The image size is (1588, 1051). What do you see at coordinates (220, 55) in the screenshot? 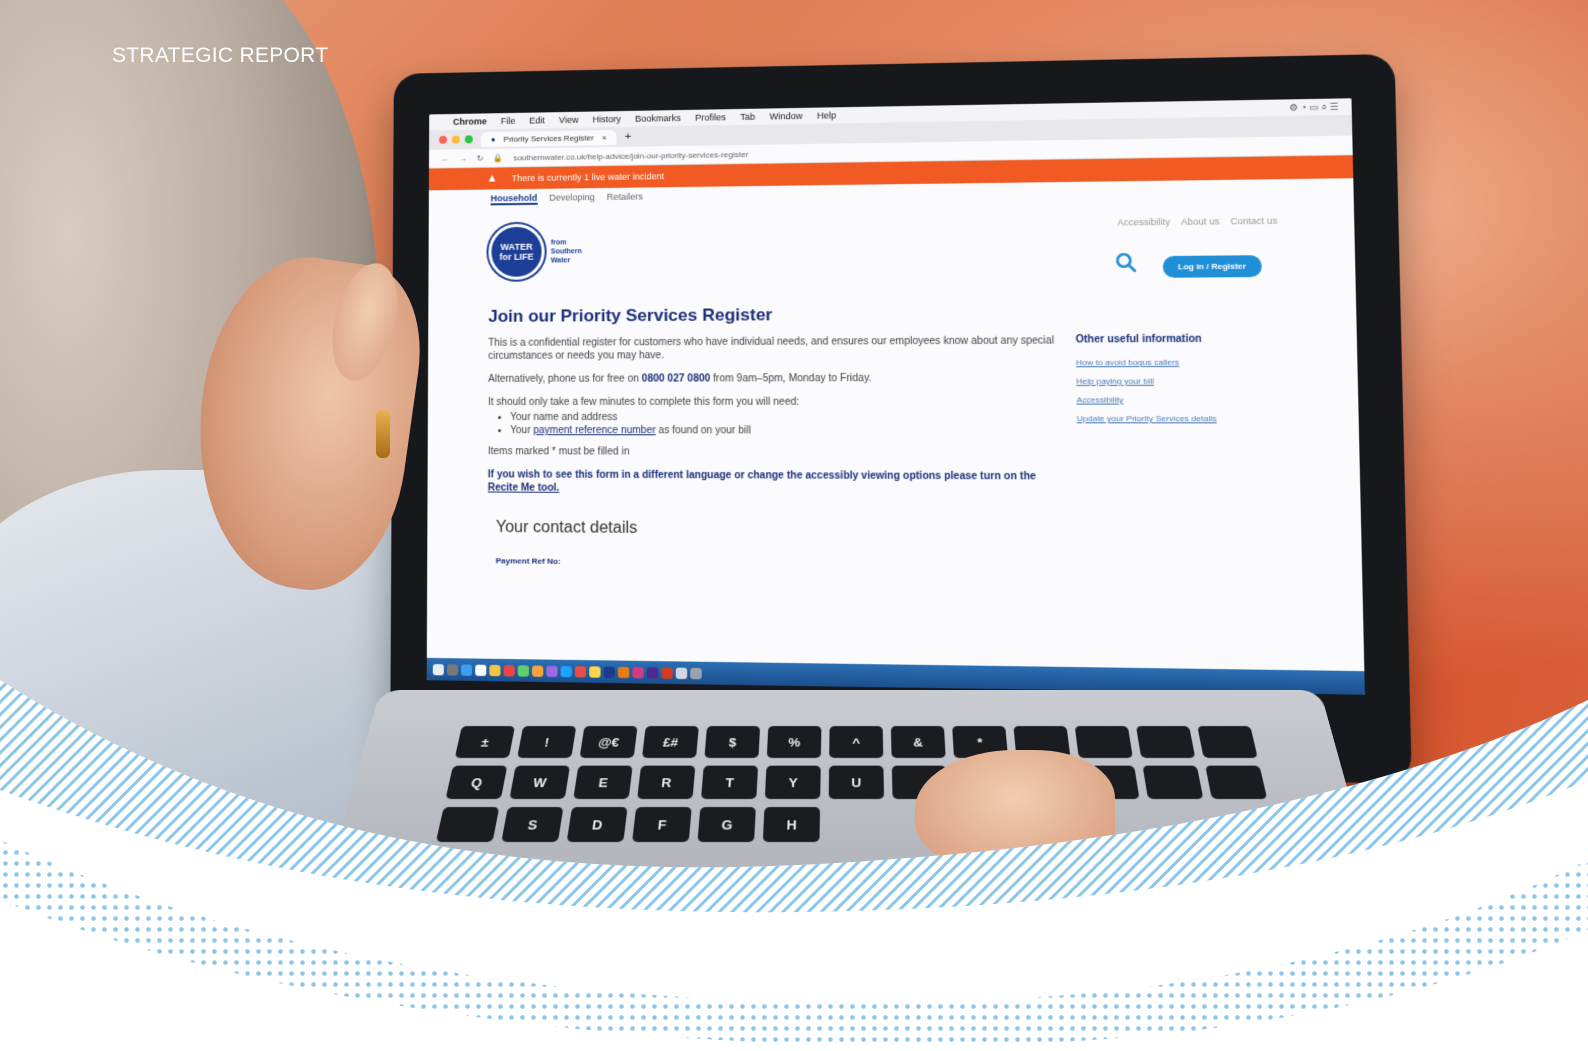
I see `section-label: STRATEGIC REPORT` at bounding box center [220, 55].